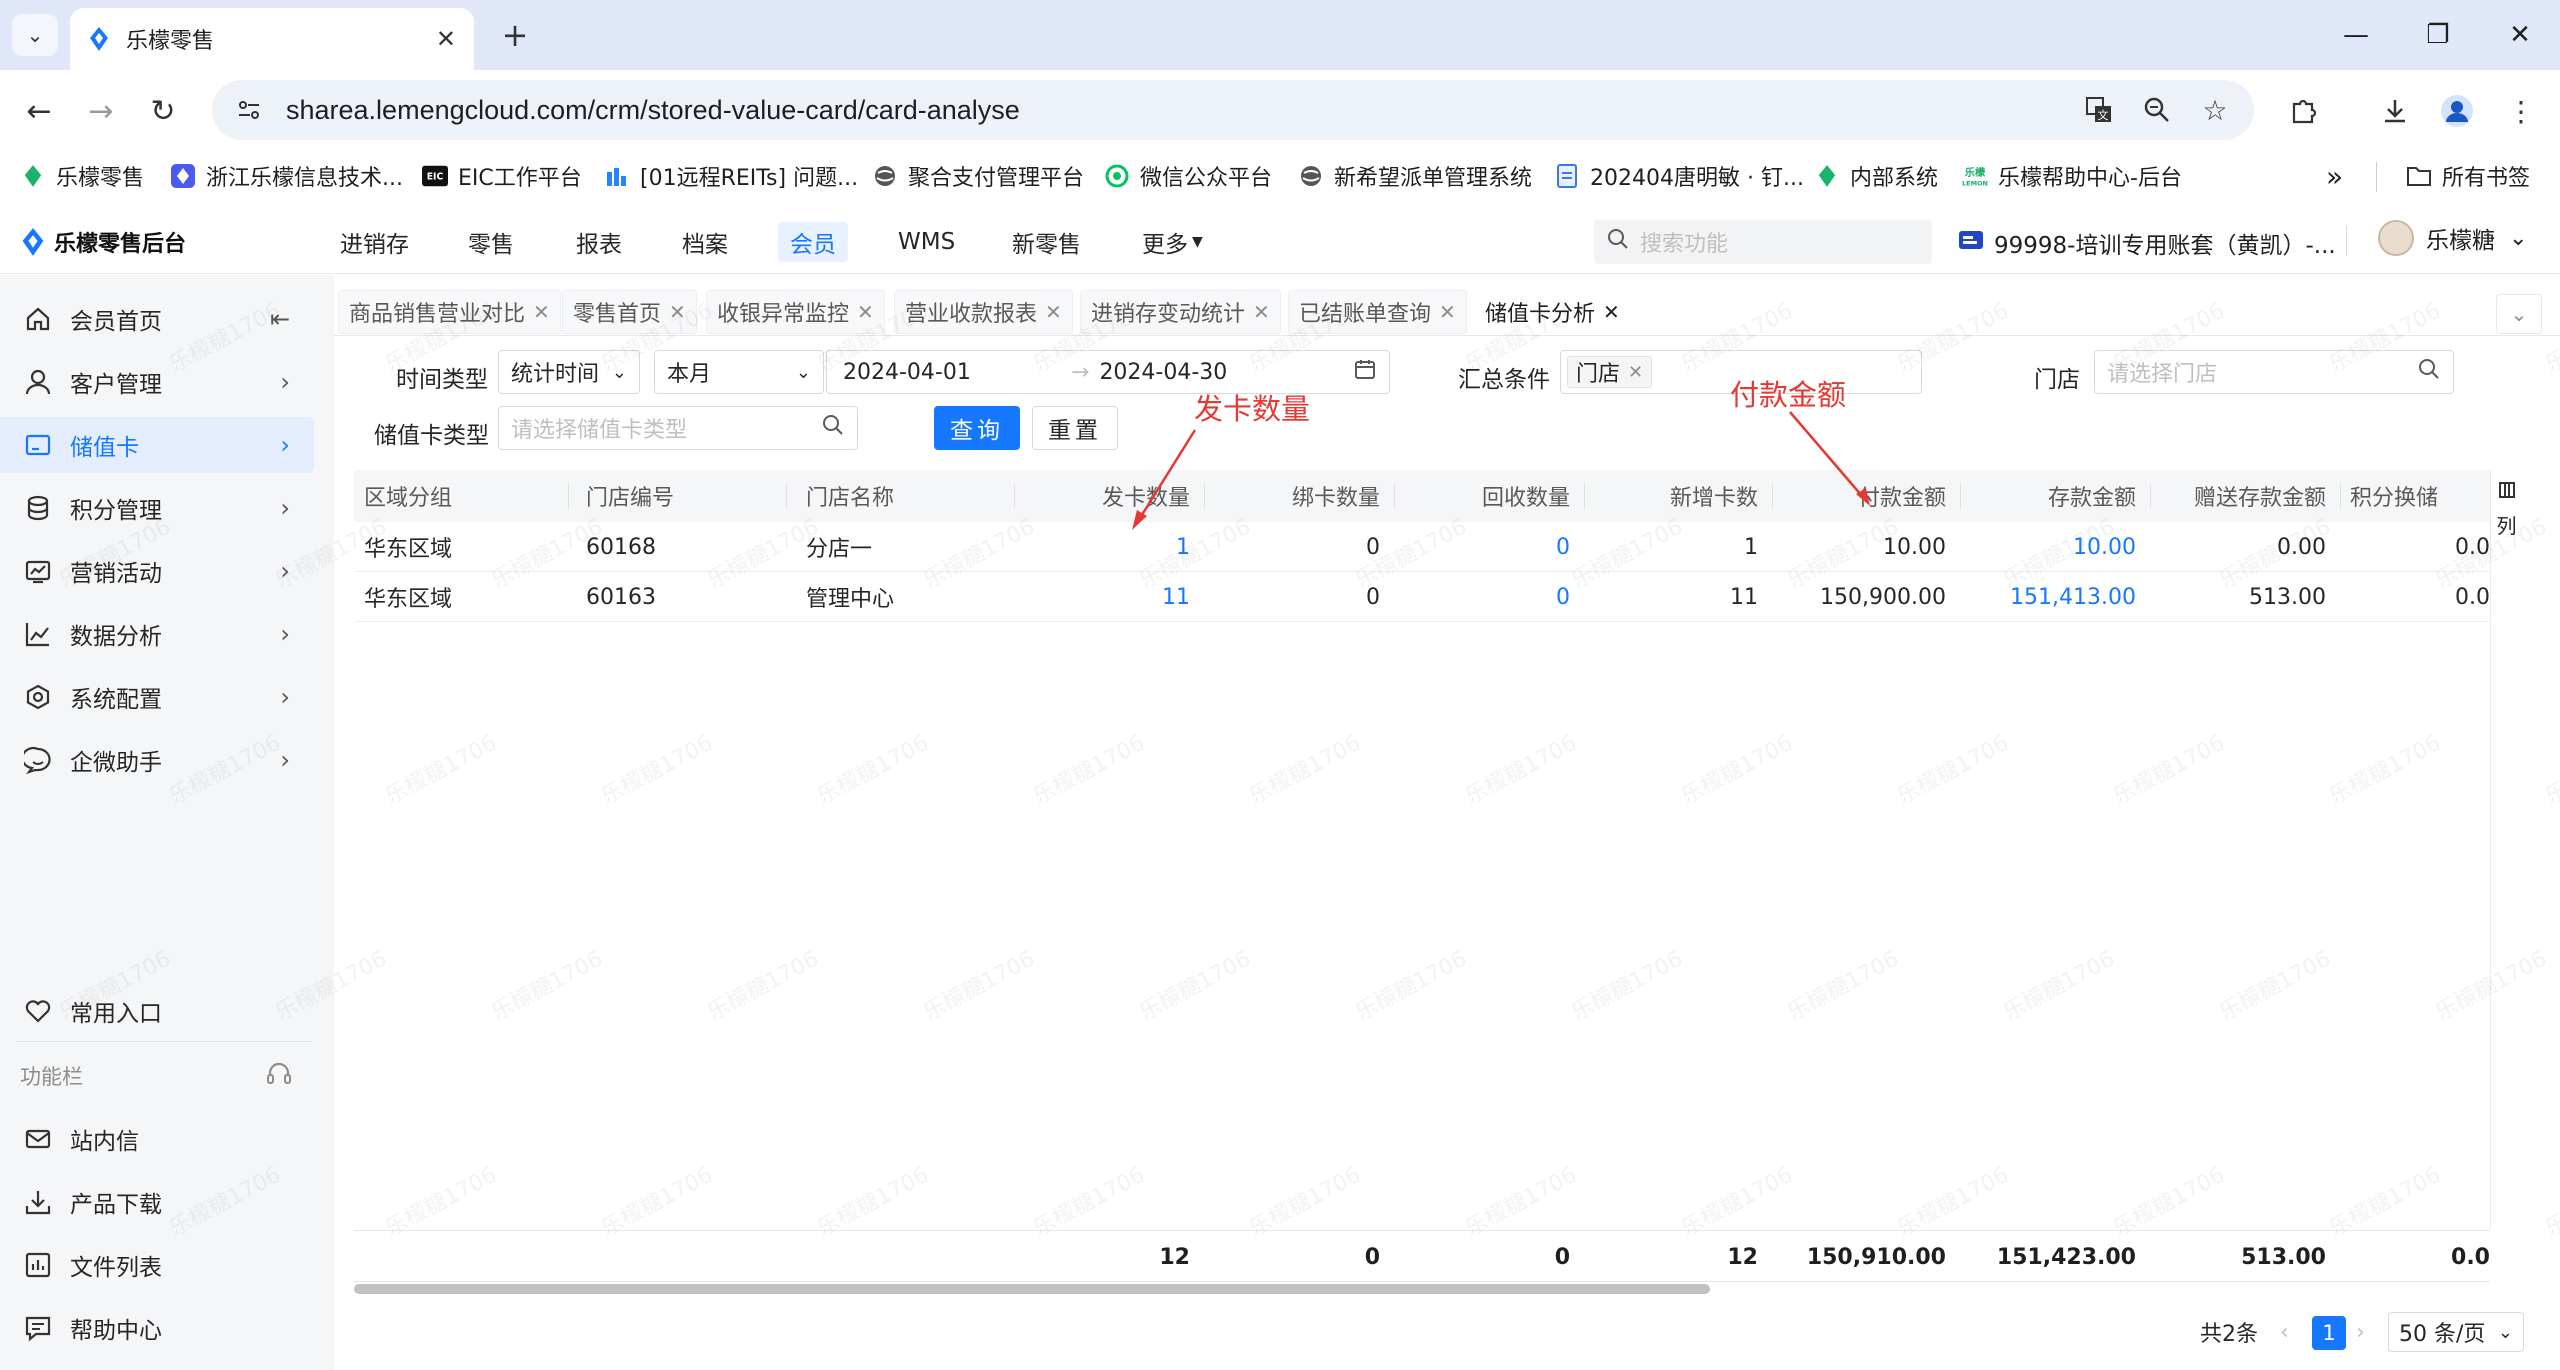 The width and height of the screenshot is (2560, 1370). Describe the element at coordinates (1032, 1289) in the screenshot. I see `horizontal-scrollbar` at that location.